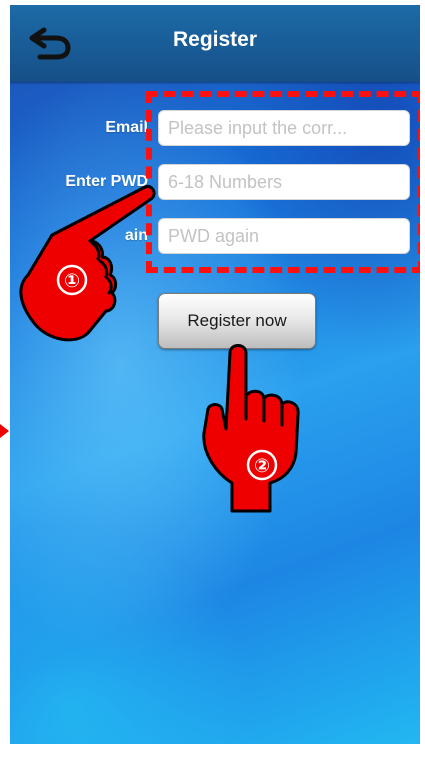  What do you see at coordinates (215, 39) in the screenshot?
I see `page-title: Register` at bounding box center [215, 39].